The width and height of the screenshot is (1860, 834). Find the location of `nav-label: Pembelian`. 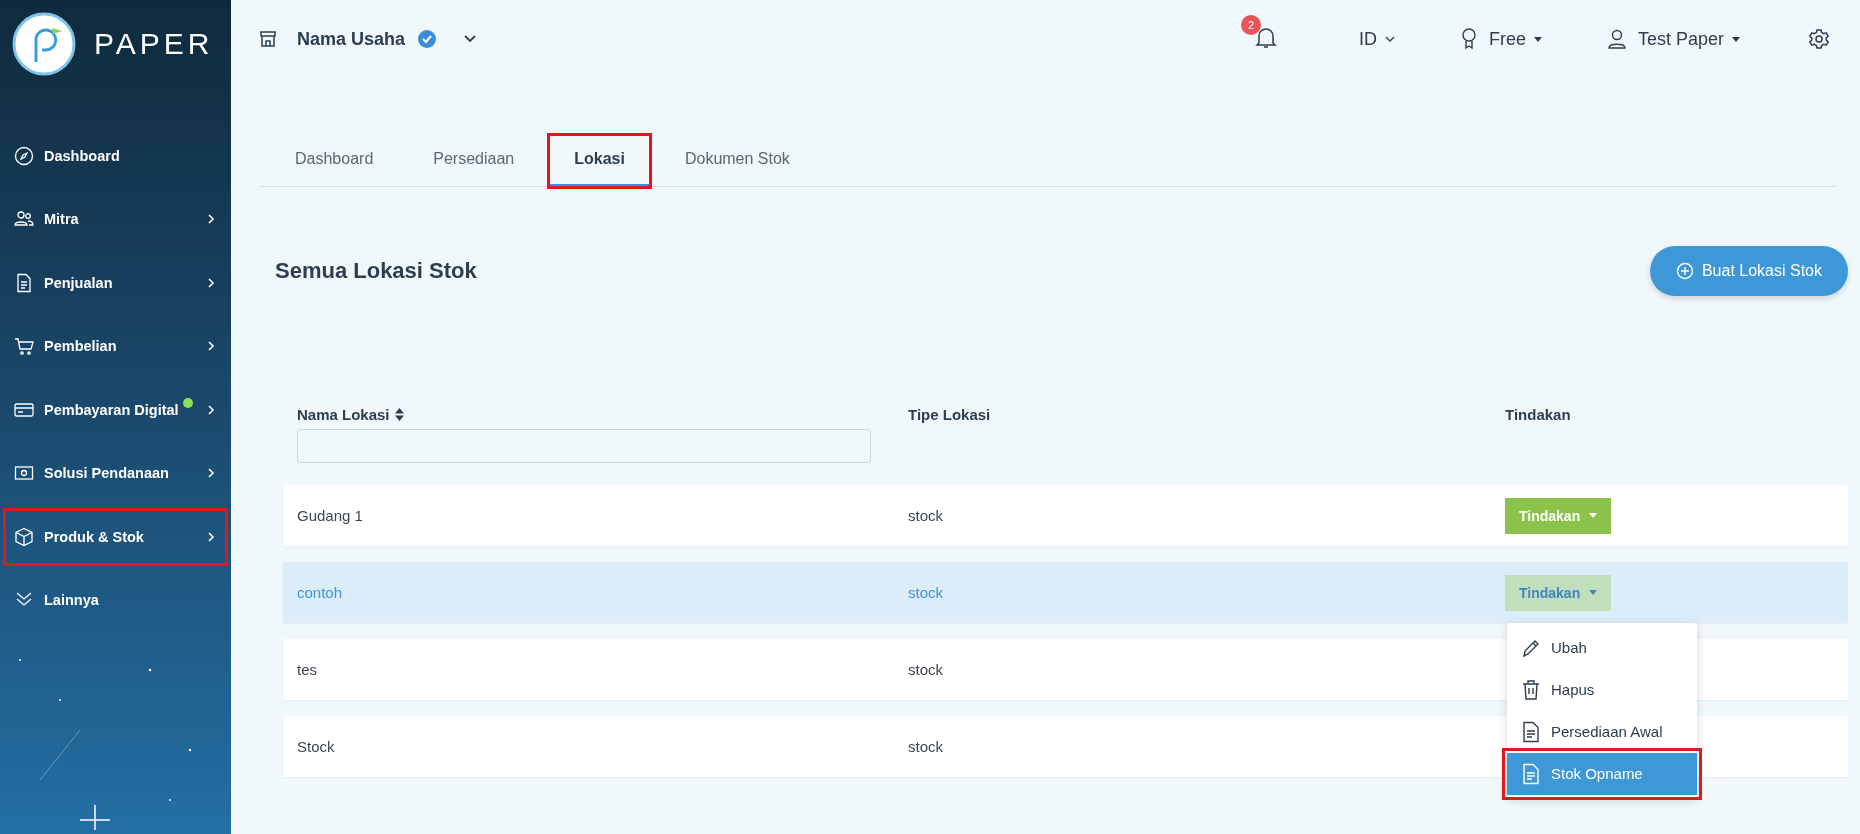

nav-label: Pembelian is located at coordinates (80, 346).